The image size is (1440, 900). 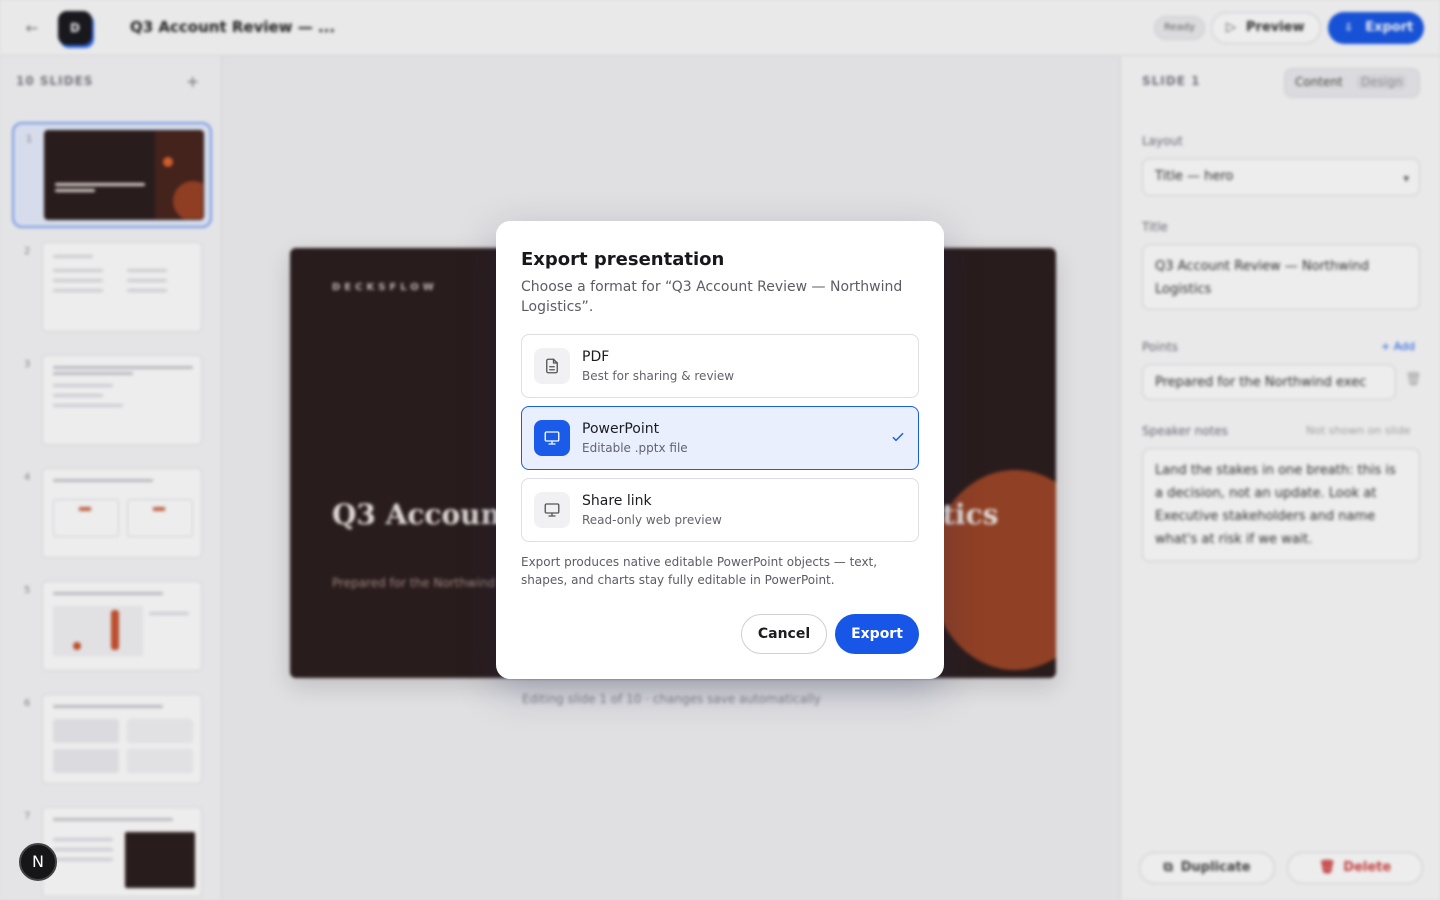 I want to click on dialog-title: Export presentation, so click(x=623, y=259).